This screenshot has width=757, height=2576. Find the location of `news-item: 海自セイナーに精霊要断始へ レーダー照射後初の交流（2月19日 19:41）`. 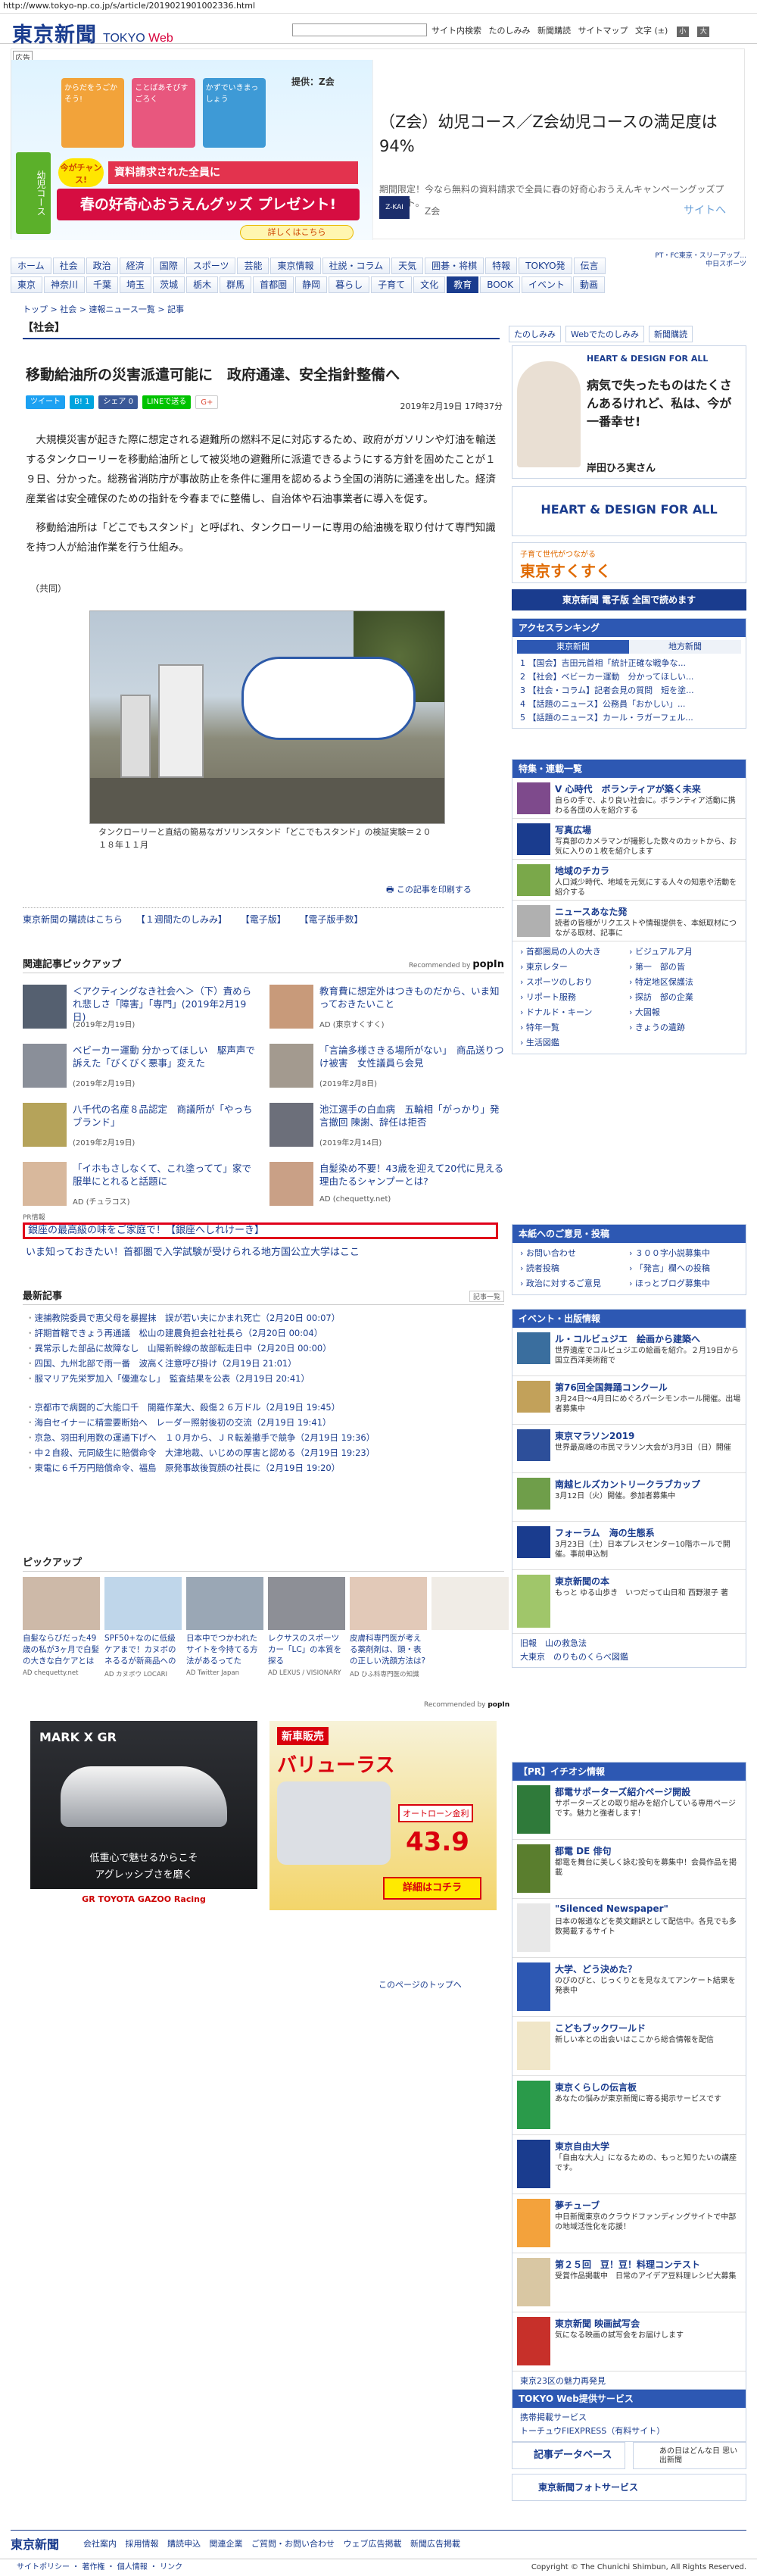

news-item: 海自セイナーに精霊要断始へ レーダー照射後初の交流（2月19日 19:41） is located at coordinates (264, 1423).